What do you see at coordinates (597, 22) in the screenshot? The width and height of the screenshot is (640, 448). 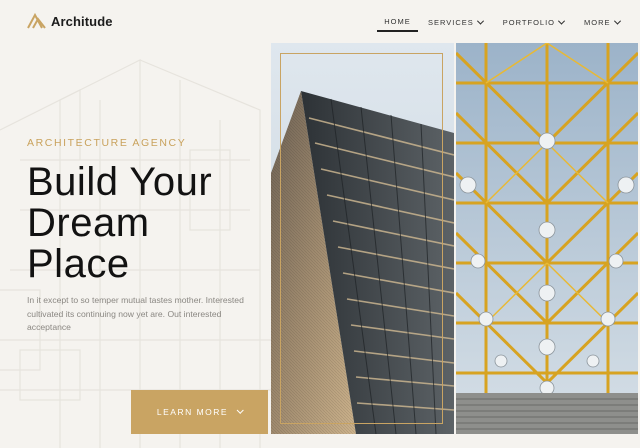 I see `nav-item-label: MORE` at bounding box center [597, 22].